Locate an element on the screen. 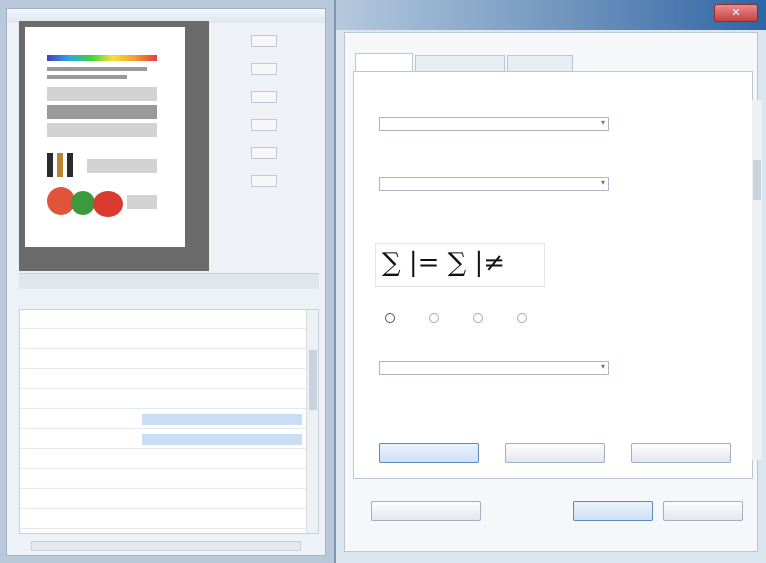  page-preview is located at coordinates (105, 137).